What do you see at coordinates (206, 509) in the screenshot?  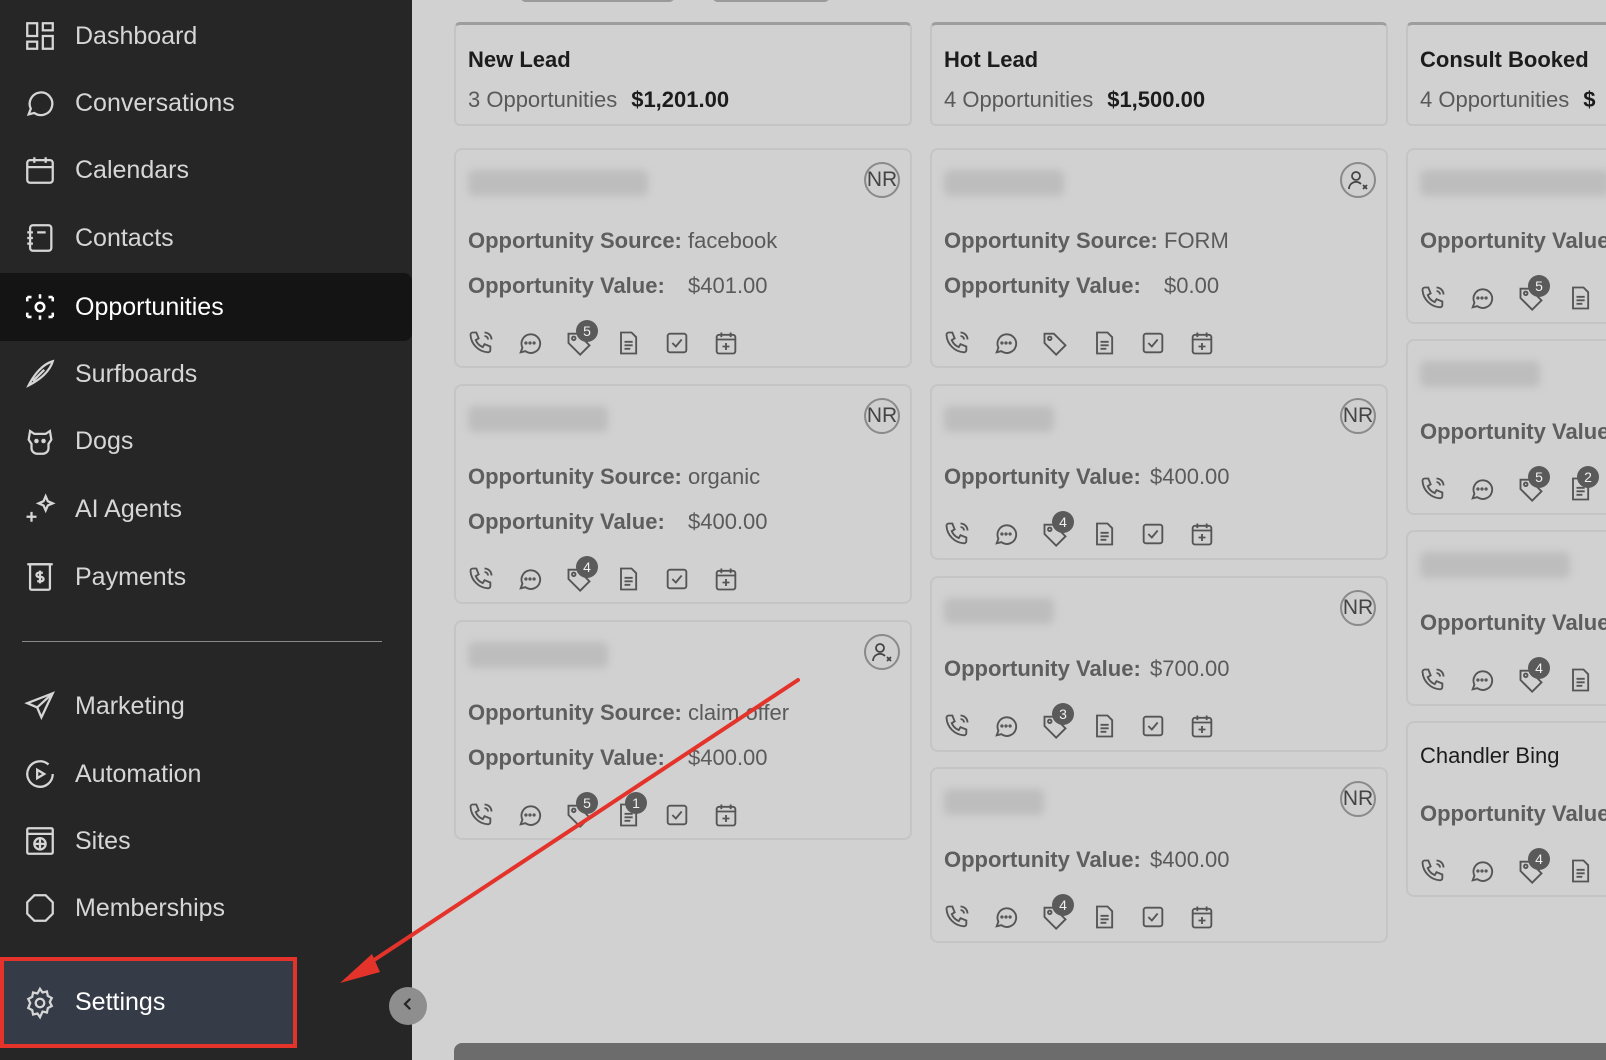 I see `sidebar-item-ai-agents: AI Agents` at bounding box center [206, 509].